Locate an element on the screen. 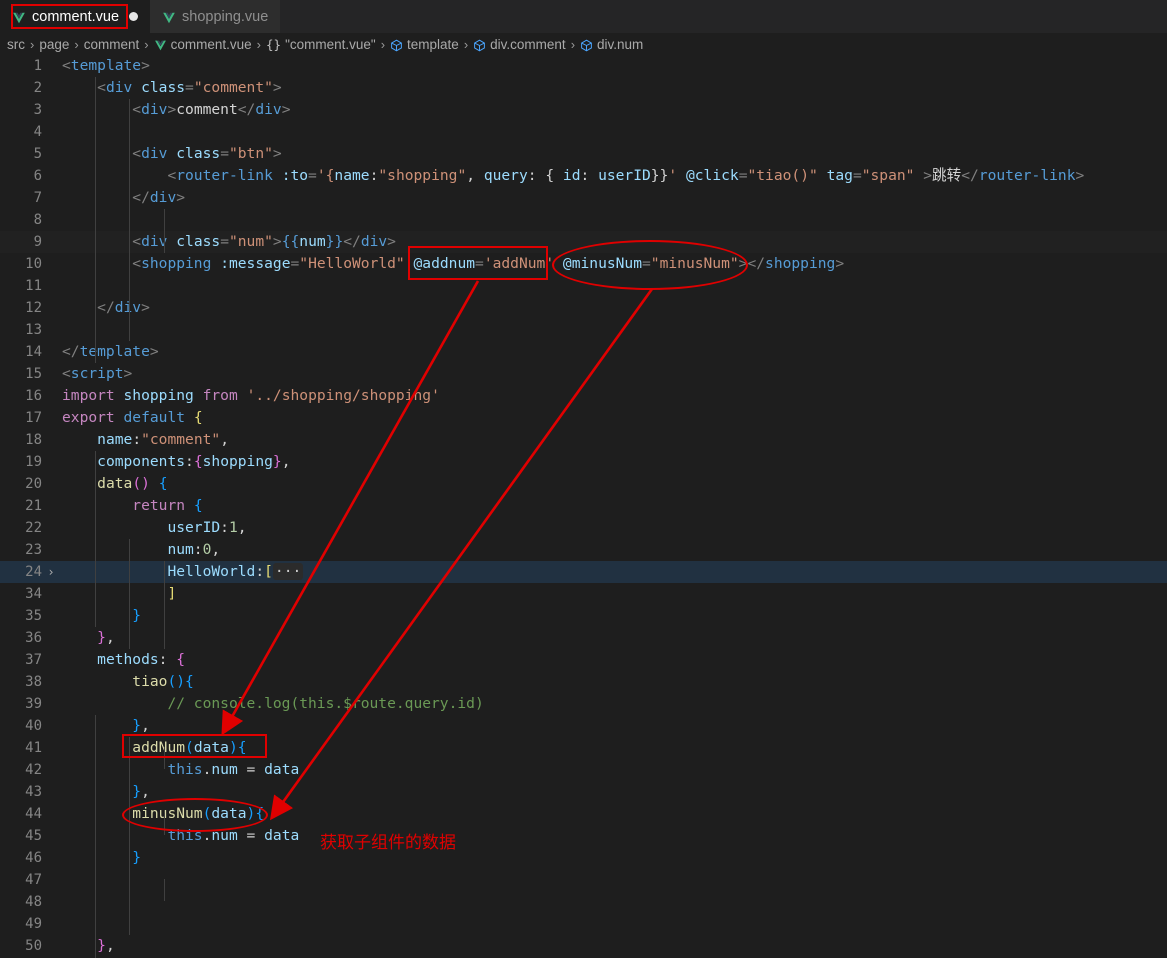 This screenshot has width=1167, height=958. code-line: 14 </template> is located at coordinates (583, 352).